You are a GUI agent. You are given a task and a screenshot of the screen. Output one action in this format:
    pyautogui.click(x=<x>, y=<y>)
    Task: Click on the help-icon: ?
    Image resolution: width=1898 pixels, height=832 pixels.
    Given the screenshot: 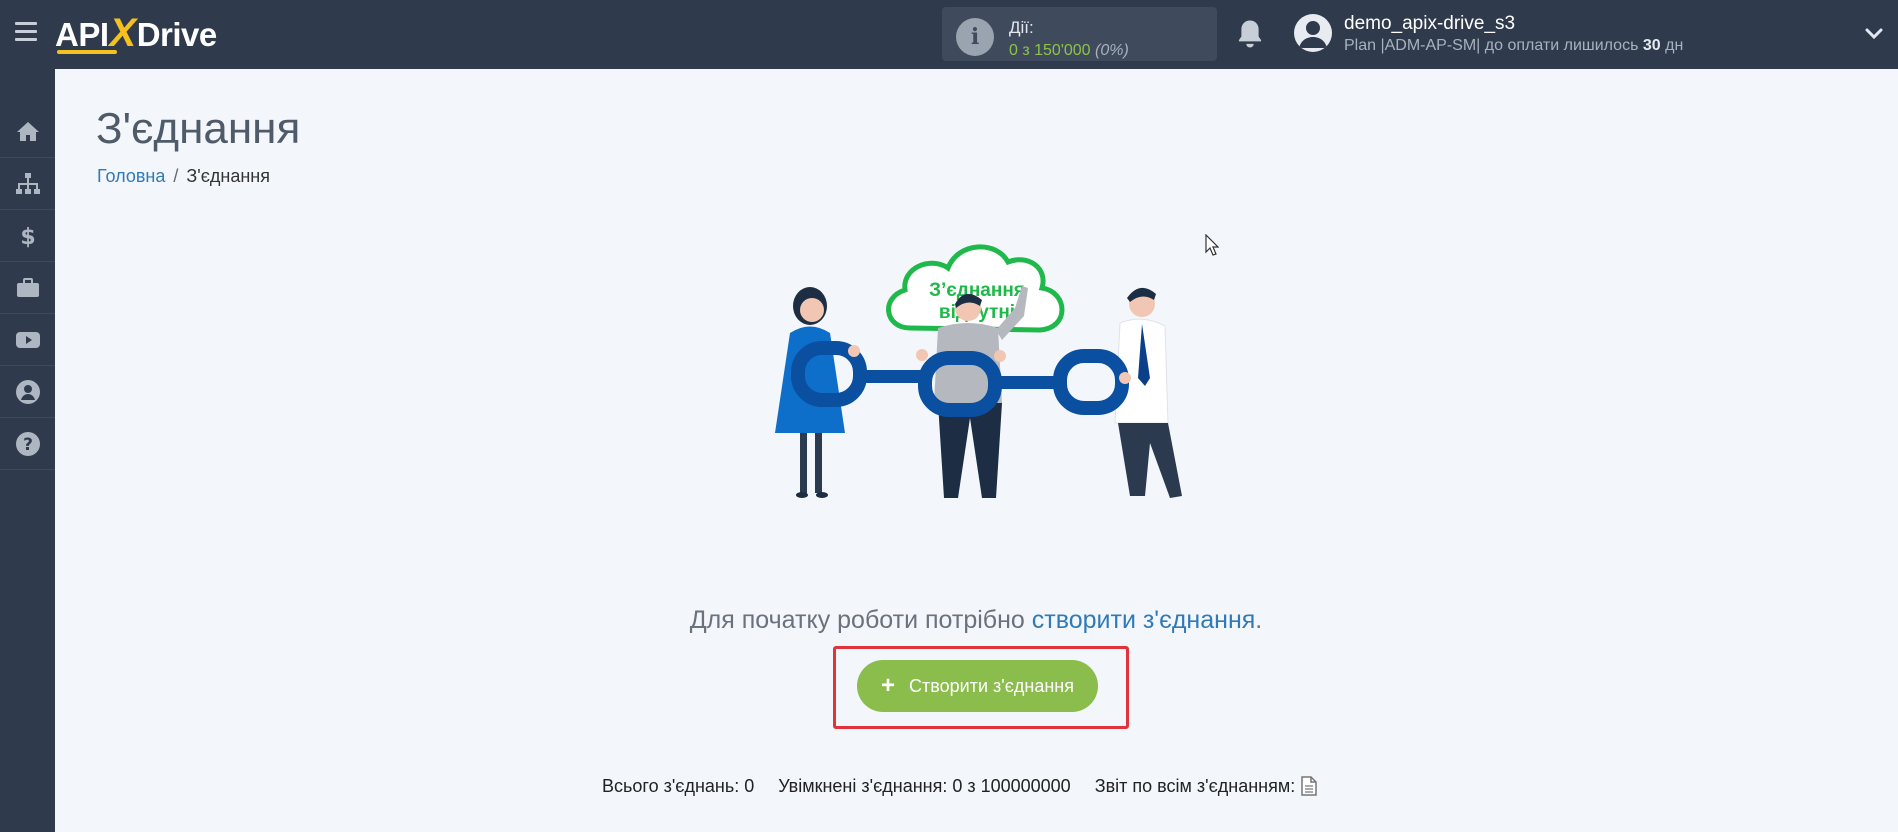 What is the action you would take?
    pyautogui.click(x=27, y=443)
    